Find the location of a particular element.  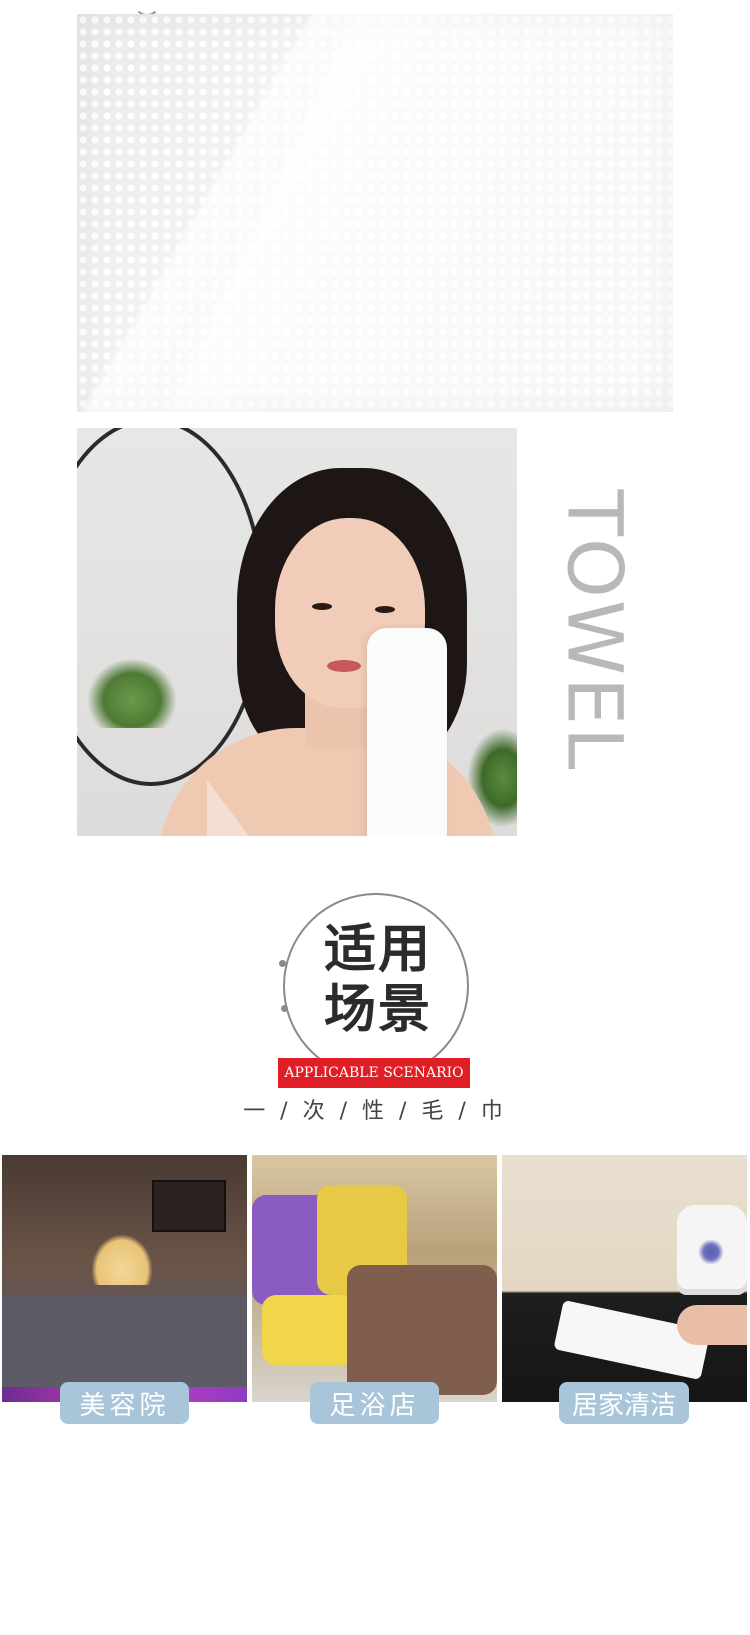

towel-text: TOWEL is located at coordinates (595, 630).